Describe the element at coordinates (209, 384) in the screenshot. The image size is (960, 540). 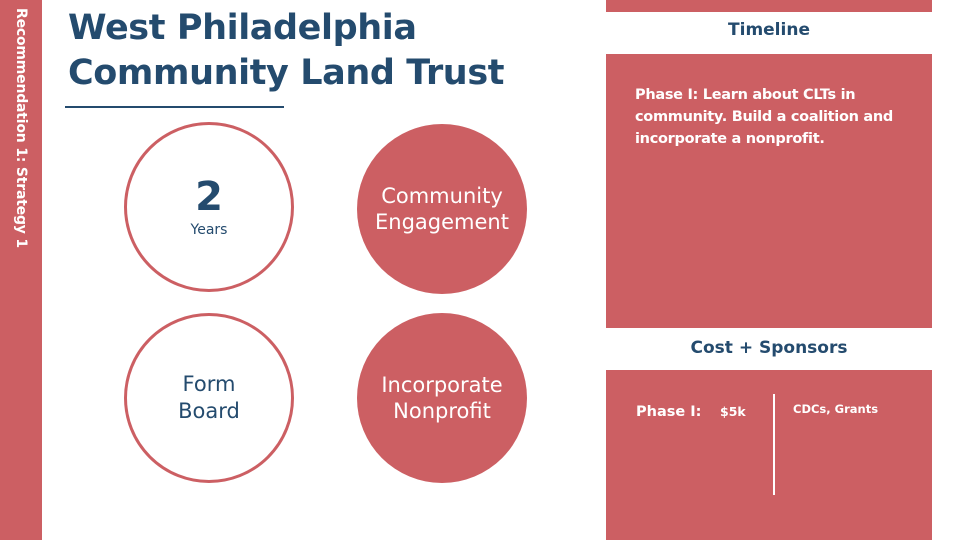
I see `board-label-line-1: Form` at that location.